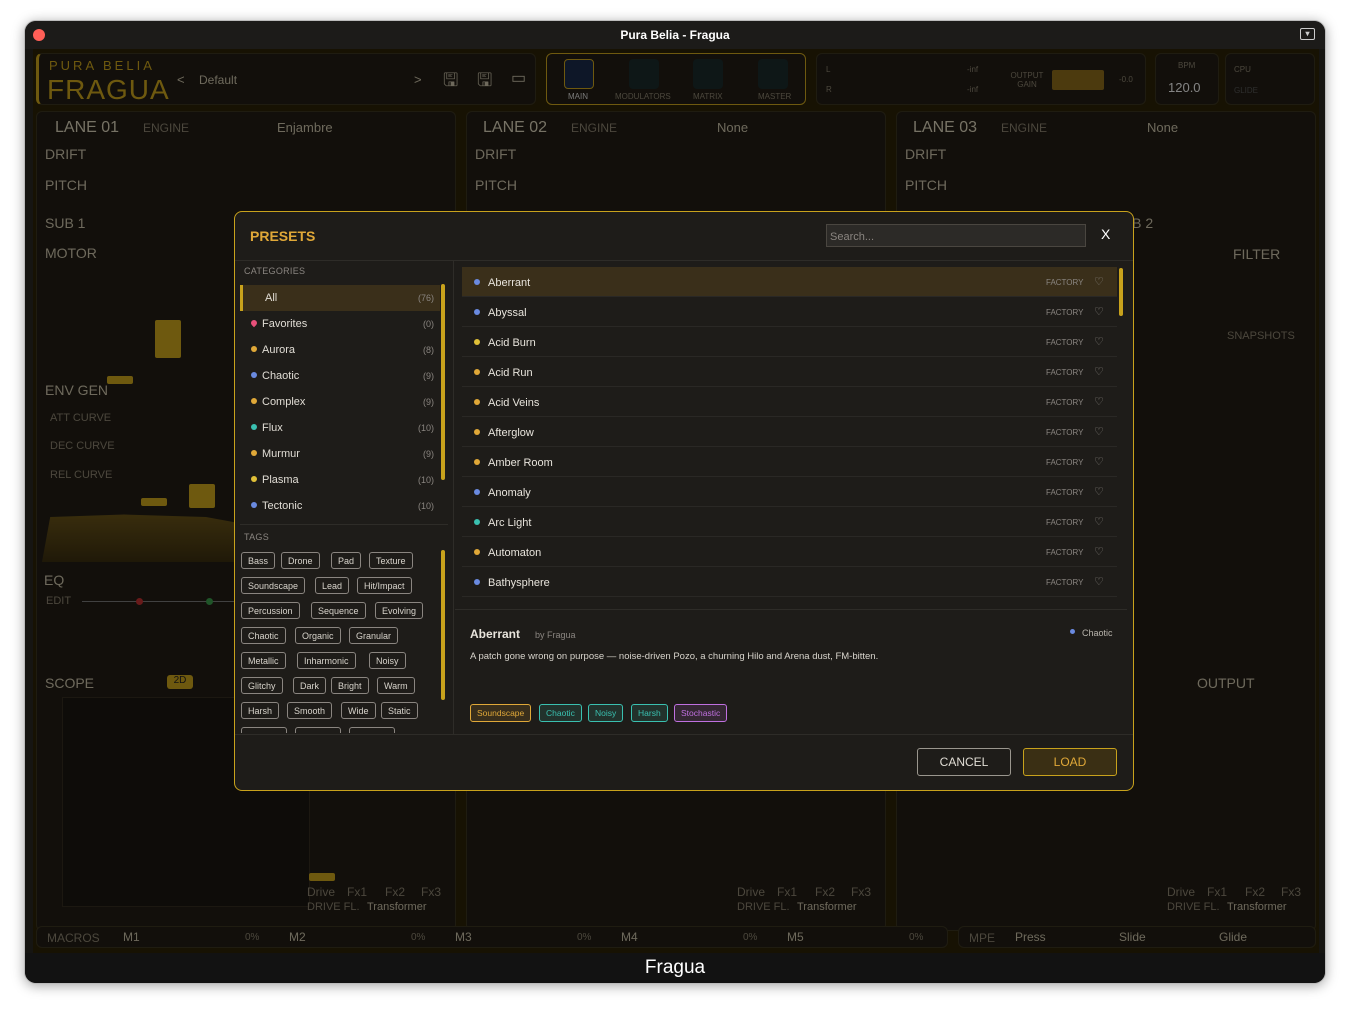 The image size is (1350, 1013). What do you see at coordinates (344, 524) in the screenshot?
I see `tags-divider` at bounding box center [344, 524].